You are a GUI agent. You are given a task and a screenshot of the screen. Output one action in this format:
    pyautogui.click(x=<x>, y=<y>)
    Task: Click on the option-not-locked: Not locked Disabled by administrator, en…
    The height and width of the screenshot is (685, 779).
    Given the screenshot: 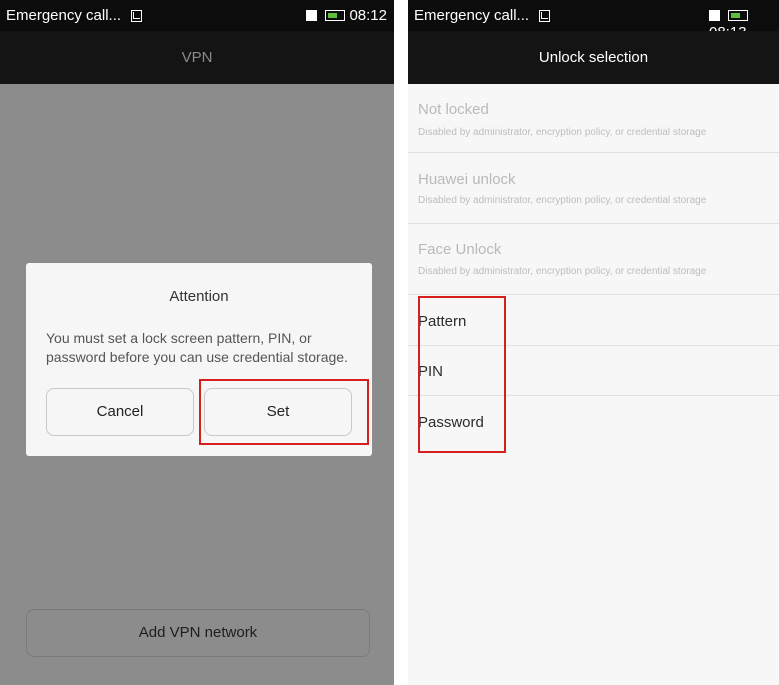 What is the action you would take?
    pyautogui.click(x=593, y=118)
    